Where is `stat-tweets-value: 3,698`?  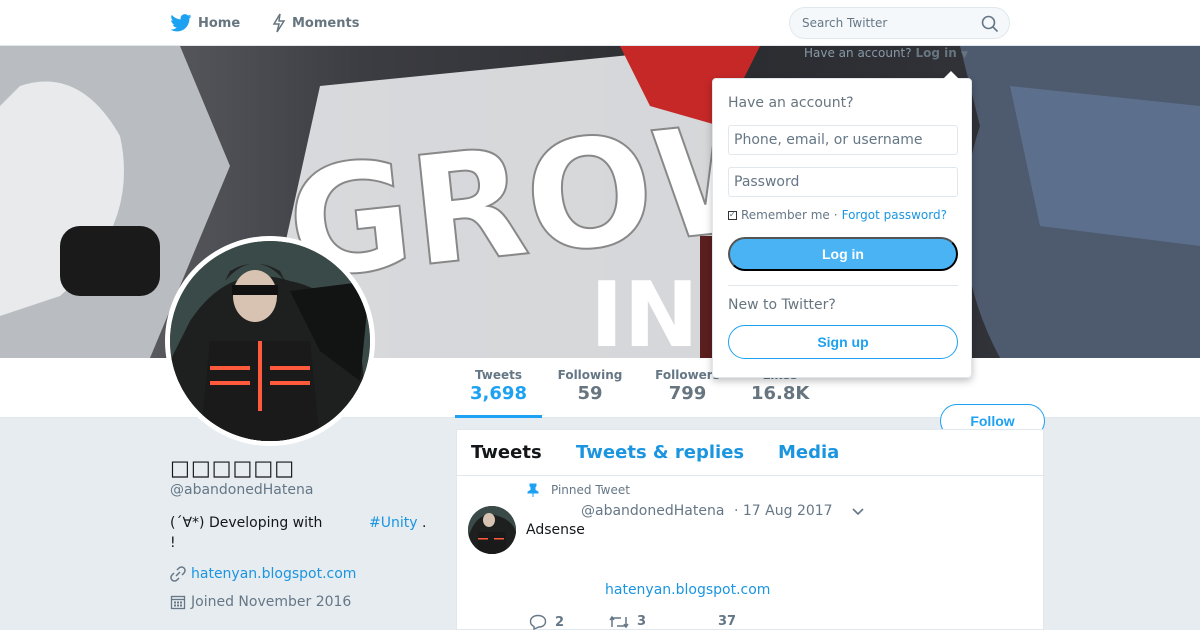
stat-tweets-value: 3,698 is located at coordinates (498, 393).